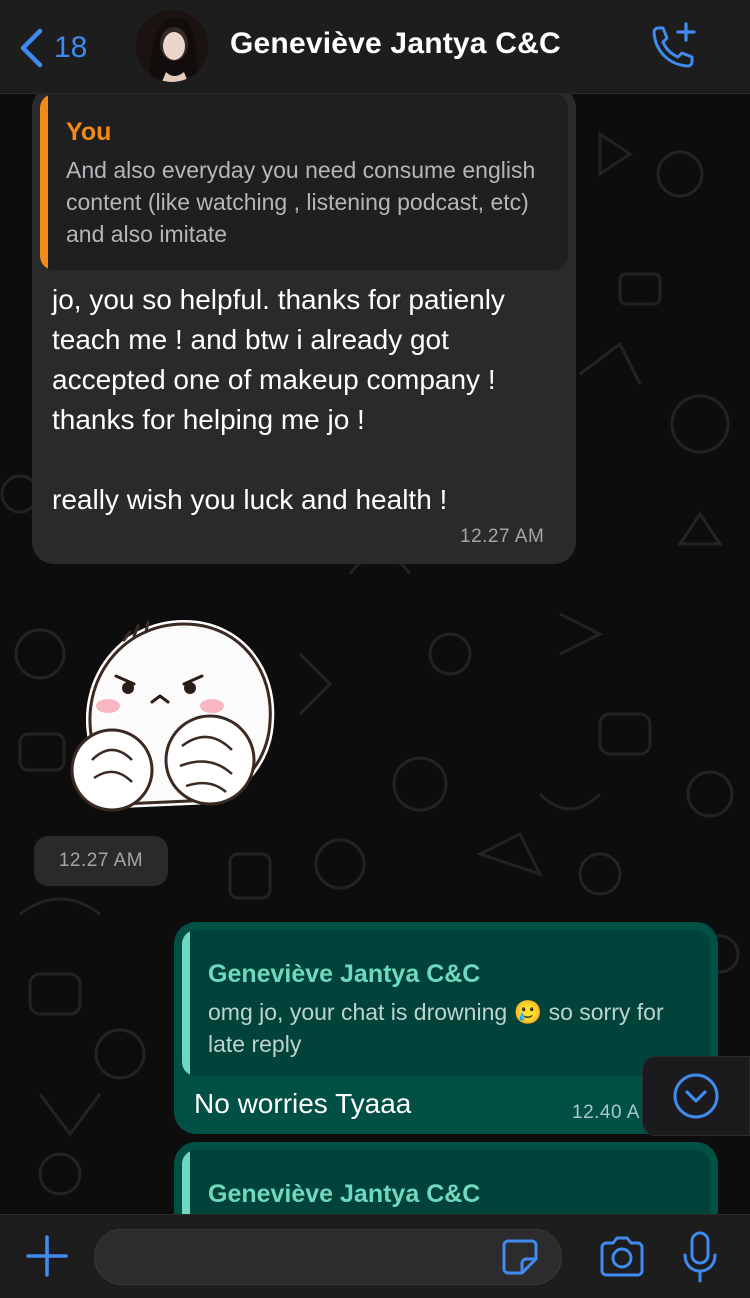 The image size is (750, 1298). What do you see at coordinates (395, 44) in the screenshot?
I see `contact-name: Geneviève Jantya C&C` at bounding box center [395, 44].